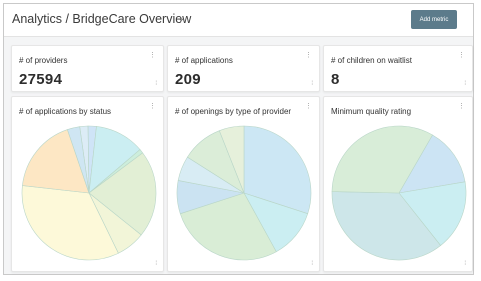 The width and height of the screenshot is (481, 281). I want to click on metric-label: # of applications, so click(204, 60).